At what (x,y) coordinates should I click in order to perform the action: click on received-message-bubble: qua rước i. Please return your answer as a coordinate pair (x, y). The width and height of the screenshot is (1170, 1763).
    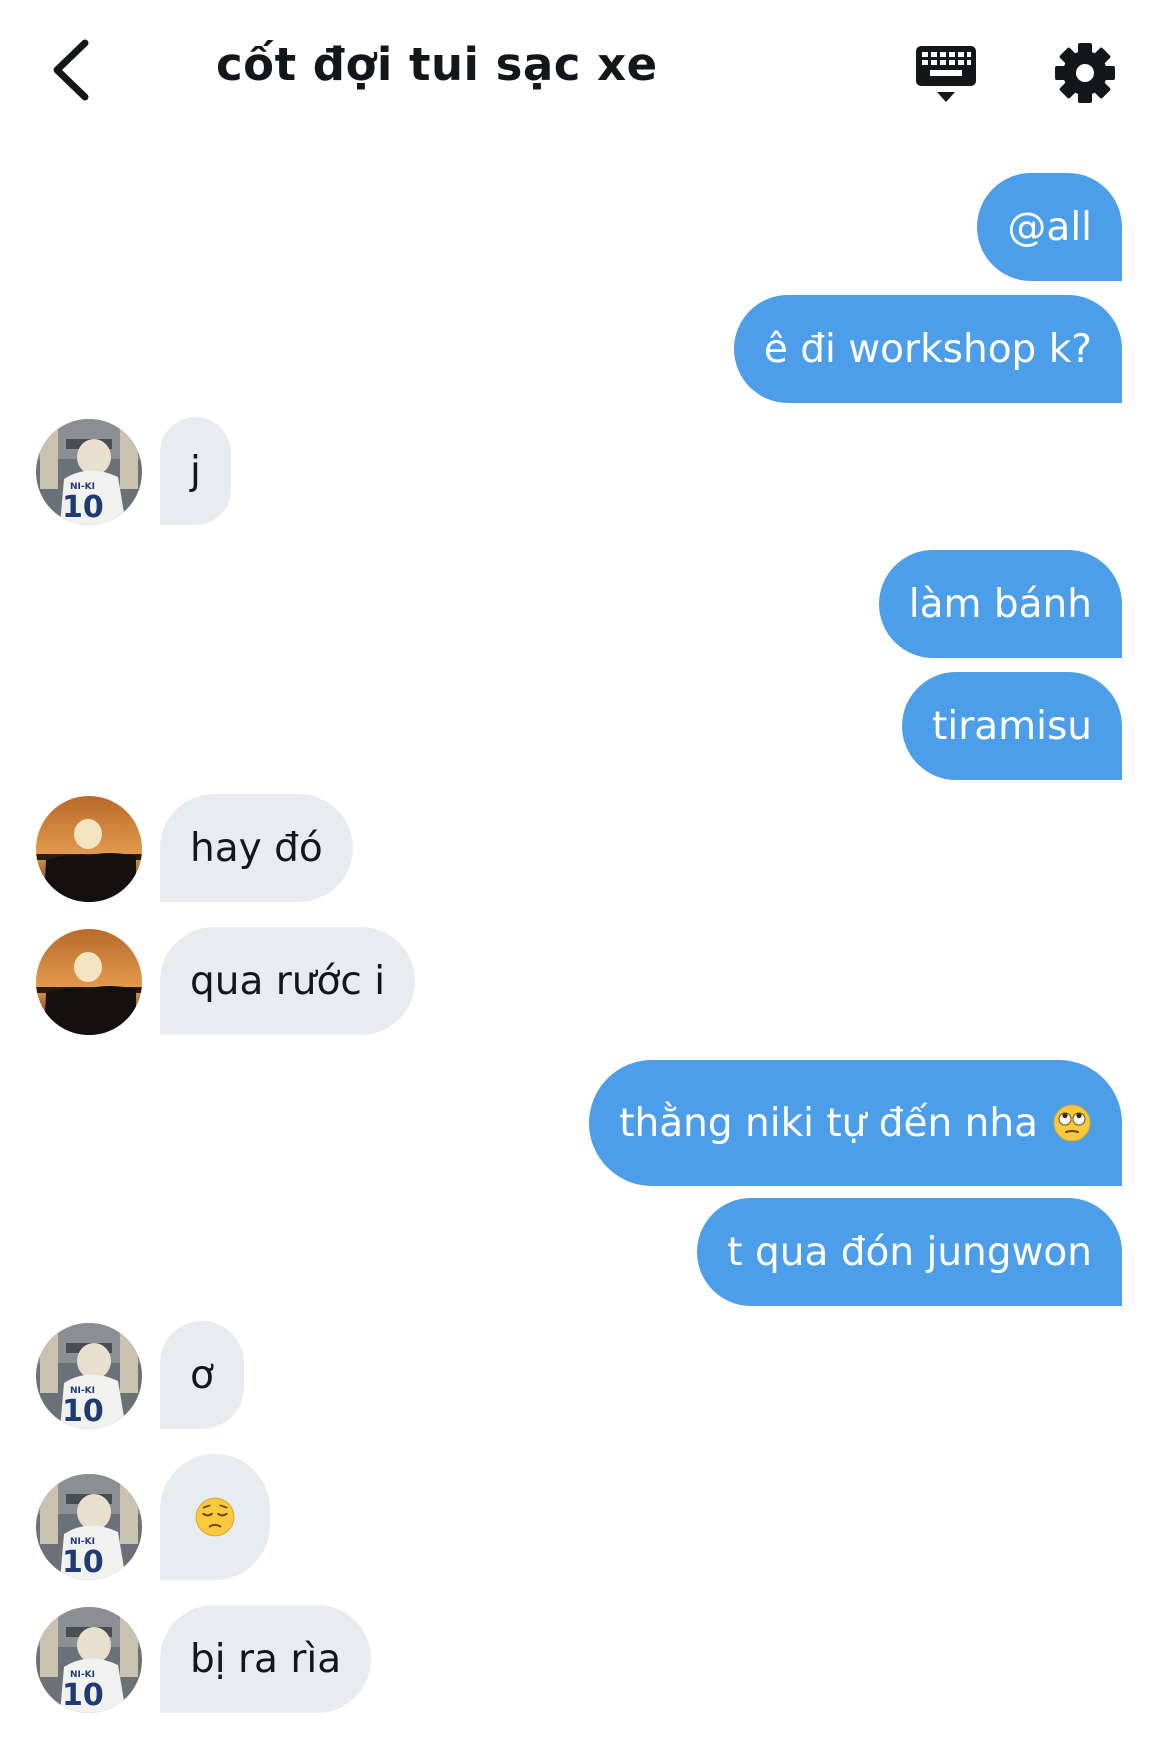
    Looking at the image, I should click on (288, 981).